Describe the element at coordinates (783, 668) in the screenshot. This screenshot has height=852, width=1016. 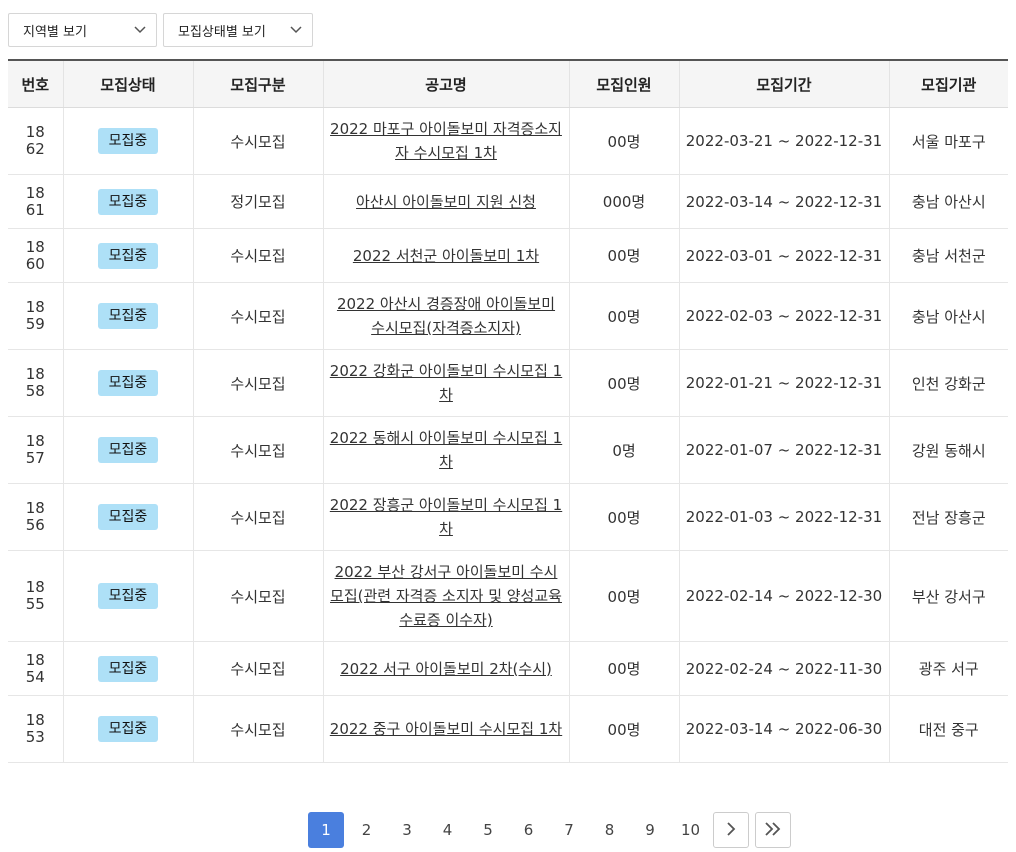
I see `recruit-period: 2022-02-24 ~ 2022-11-30` at that location.